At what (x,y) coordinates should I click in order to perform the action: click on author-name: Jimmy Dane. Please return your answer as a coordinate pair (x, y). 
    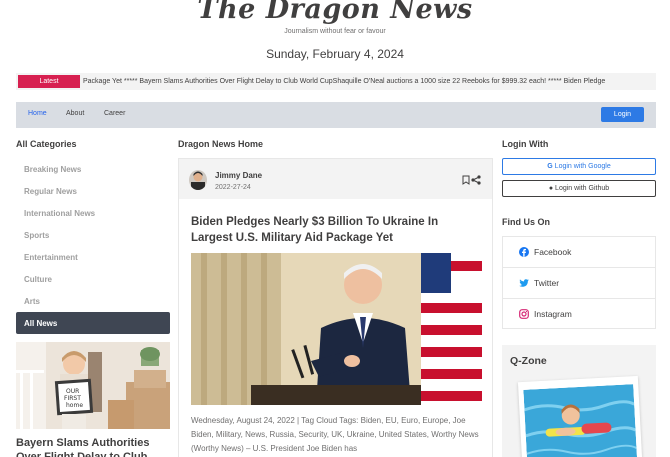
    Looking at the image, I should click on (239, 175).